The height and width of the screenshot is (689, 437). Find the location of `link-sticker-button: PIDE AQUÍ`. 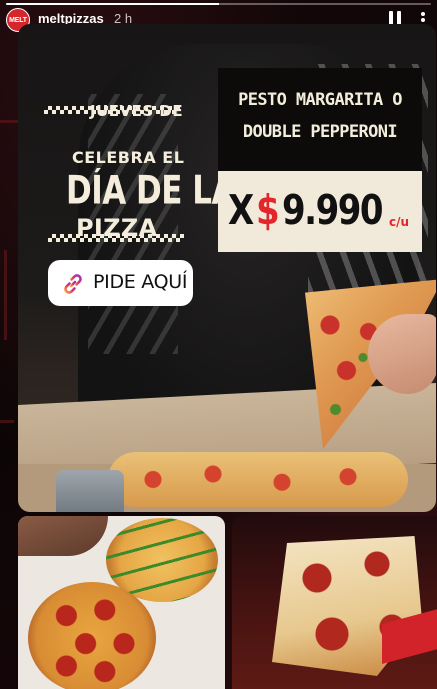

link-sticker-button: PIDE AQUÍ is located at coordinates (120, 283).